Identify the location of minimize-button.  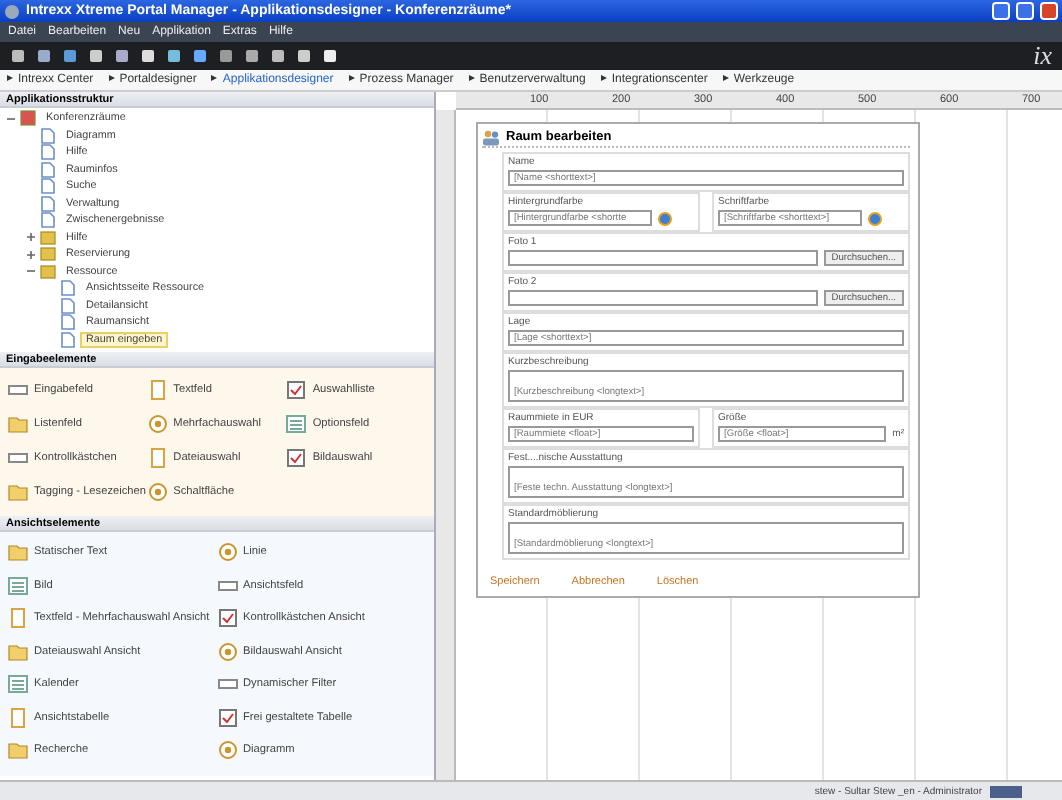
(1001, 11).